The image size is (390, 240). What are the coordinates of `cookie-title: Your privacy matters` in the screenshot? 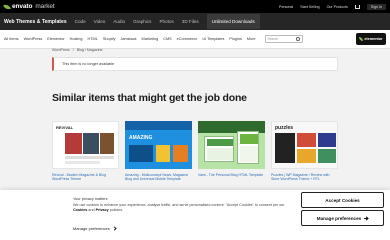 It's located at (90, 199).